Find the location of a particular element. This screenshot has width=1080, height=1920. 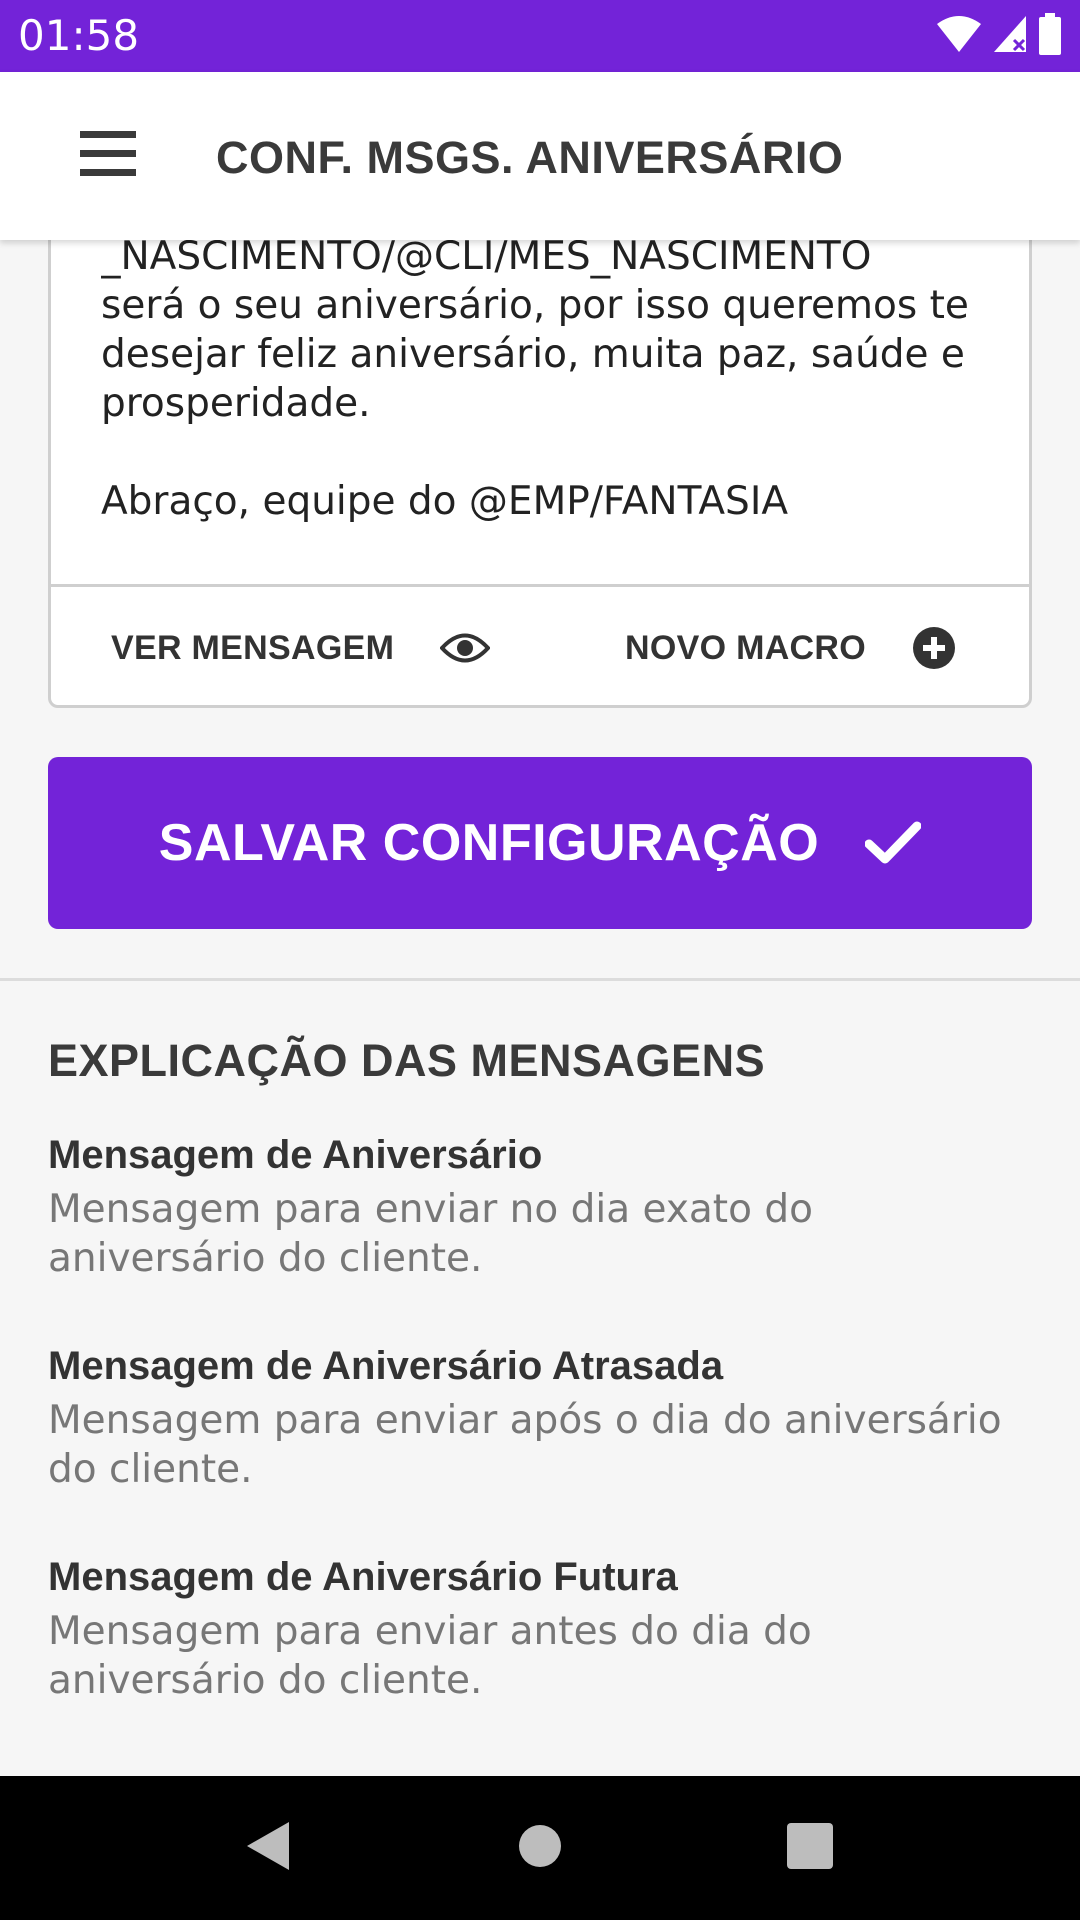

home-button is located at coordinates (540, 1848).